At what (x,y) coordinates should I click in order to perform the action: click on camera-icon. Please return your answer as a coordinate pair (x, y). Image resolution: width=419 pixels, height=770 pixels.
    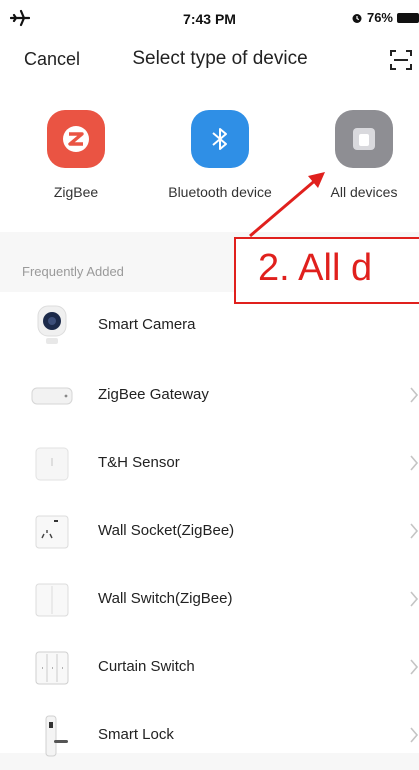
    Looking at the image, I should click on (52, 325).